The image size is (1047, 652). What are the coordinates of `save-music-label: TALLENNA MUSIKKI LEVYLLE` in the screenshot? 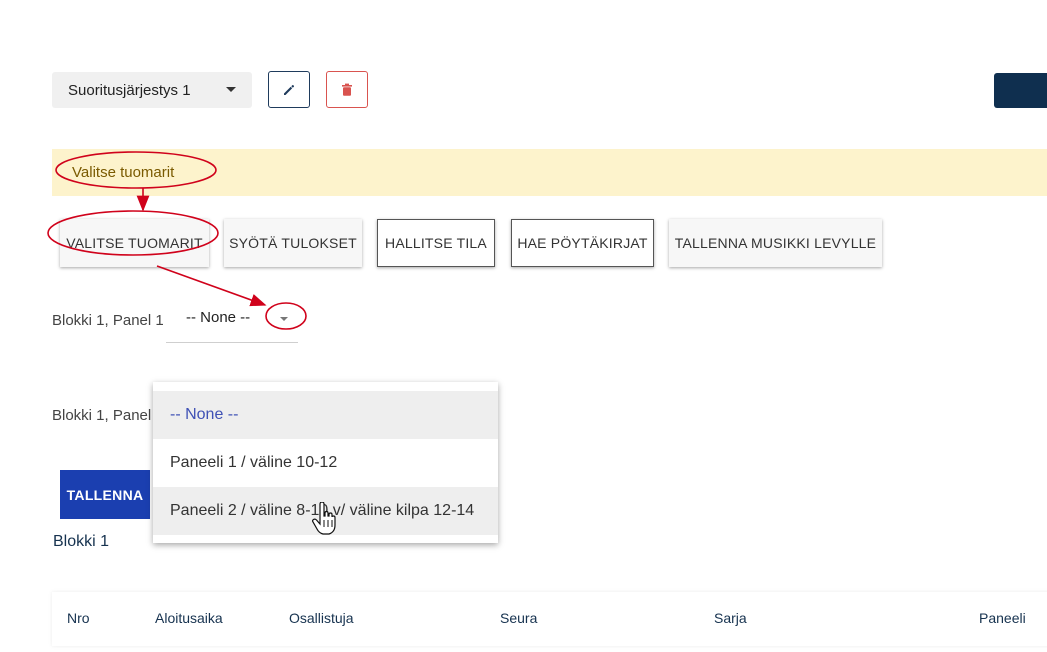 It's located at (775, 243).